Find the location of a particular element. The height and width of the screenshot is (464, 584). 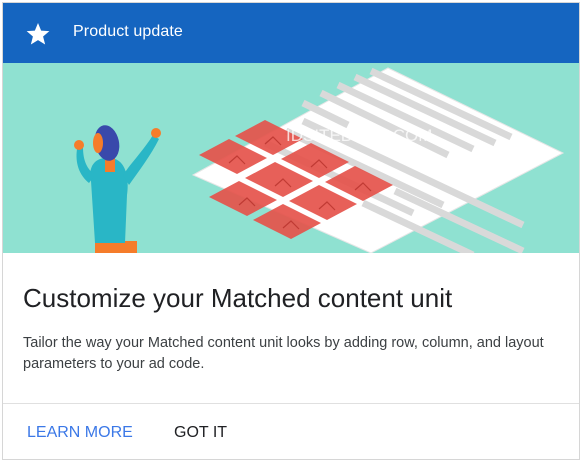

learn-more-button: LEARN MORE is located at coordinates (80, 433).